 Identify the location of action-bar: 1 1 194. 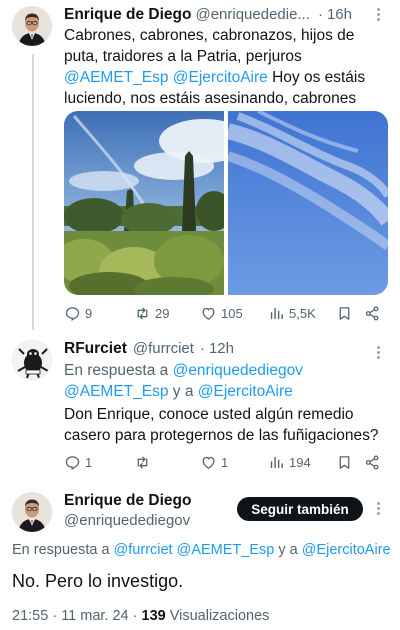
(229, 462).